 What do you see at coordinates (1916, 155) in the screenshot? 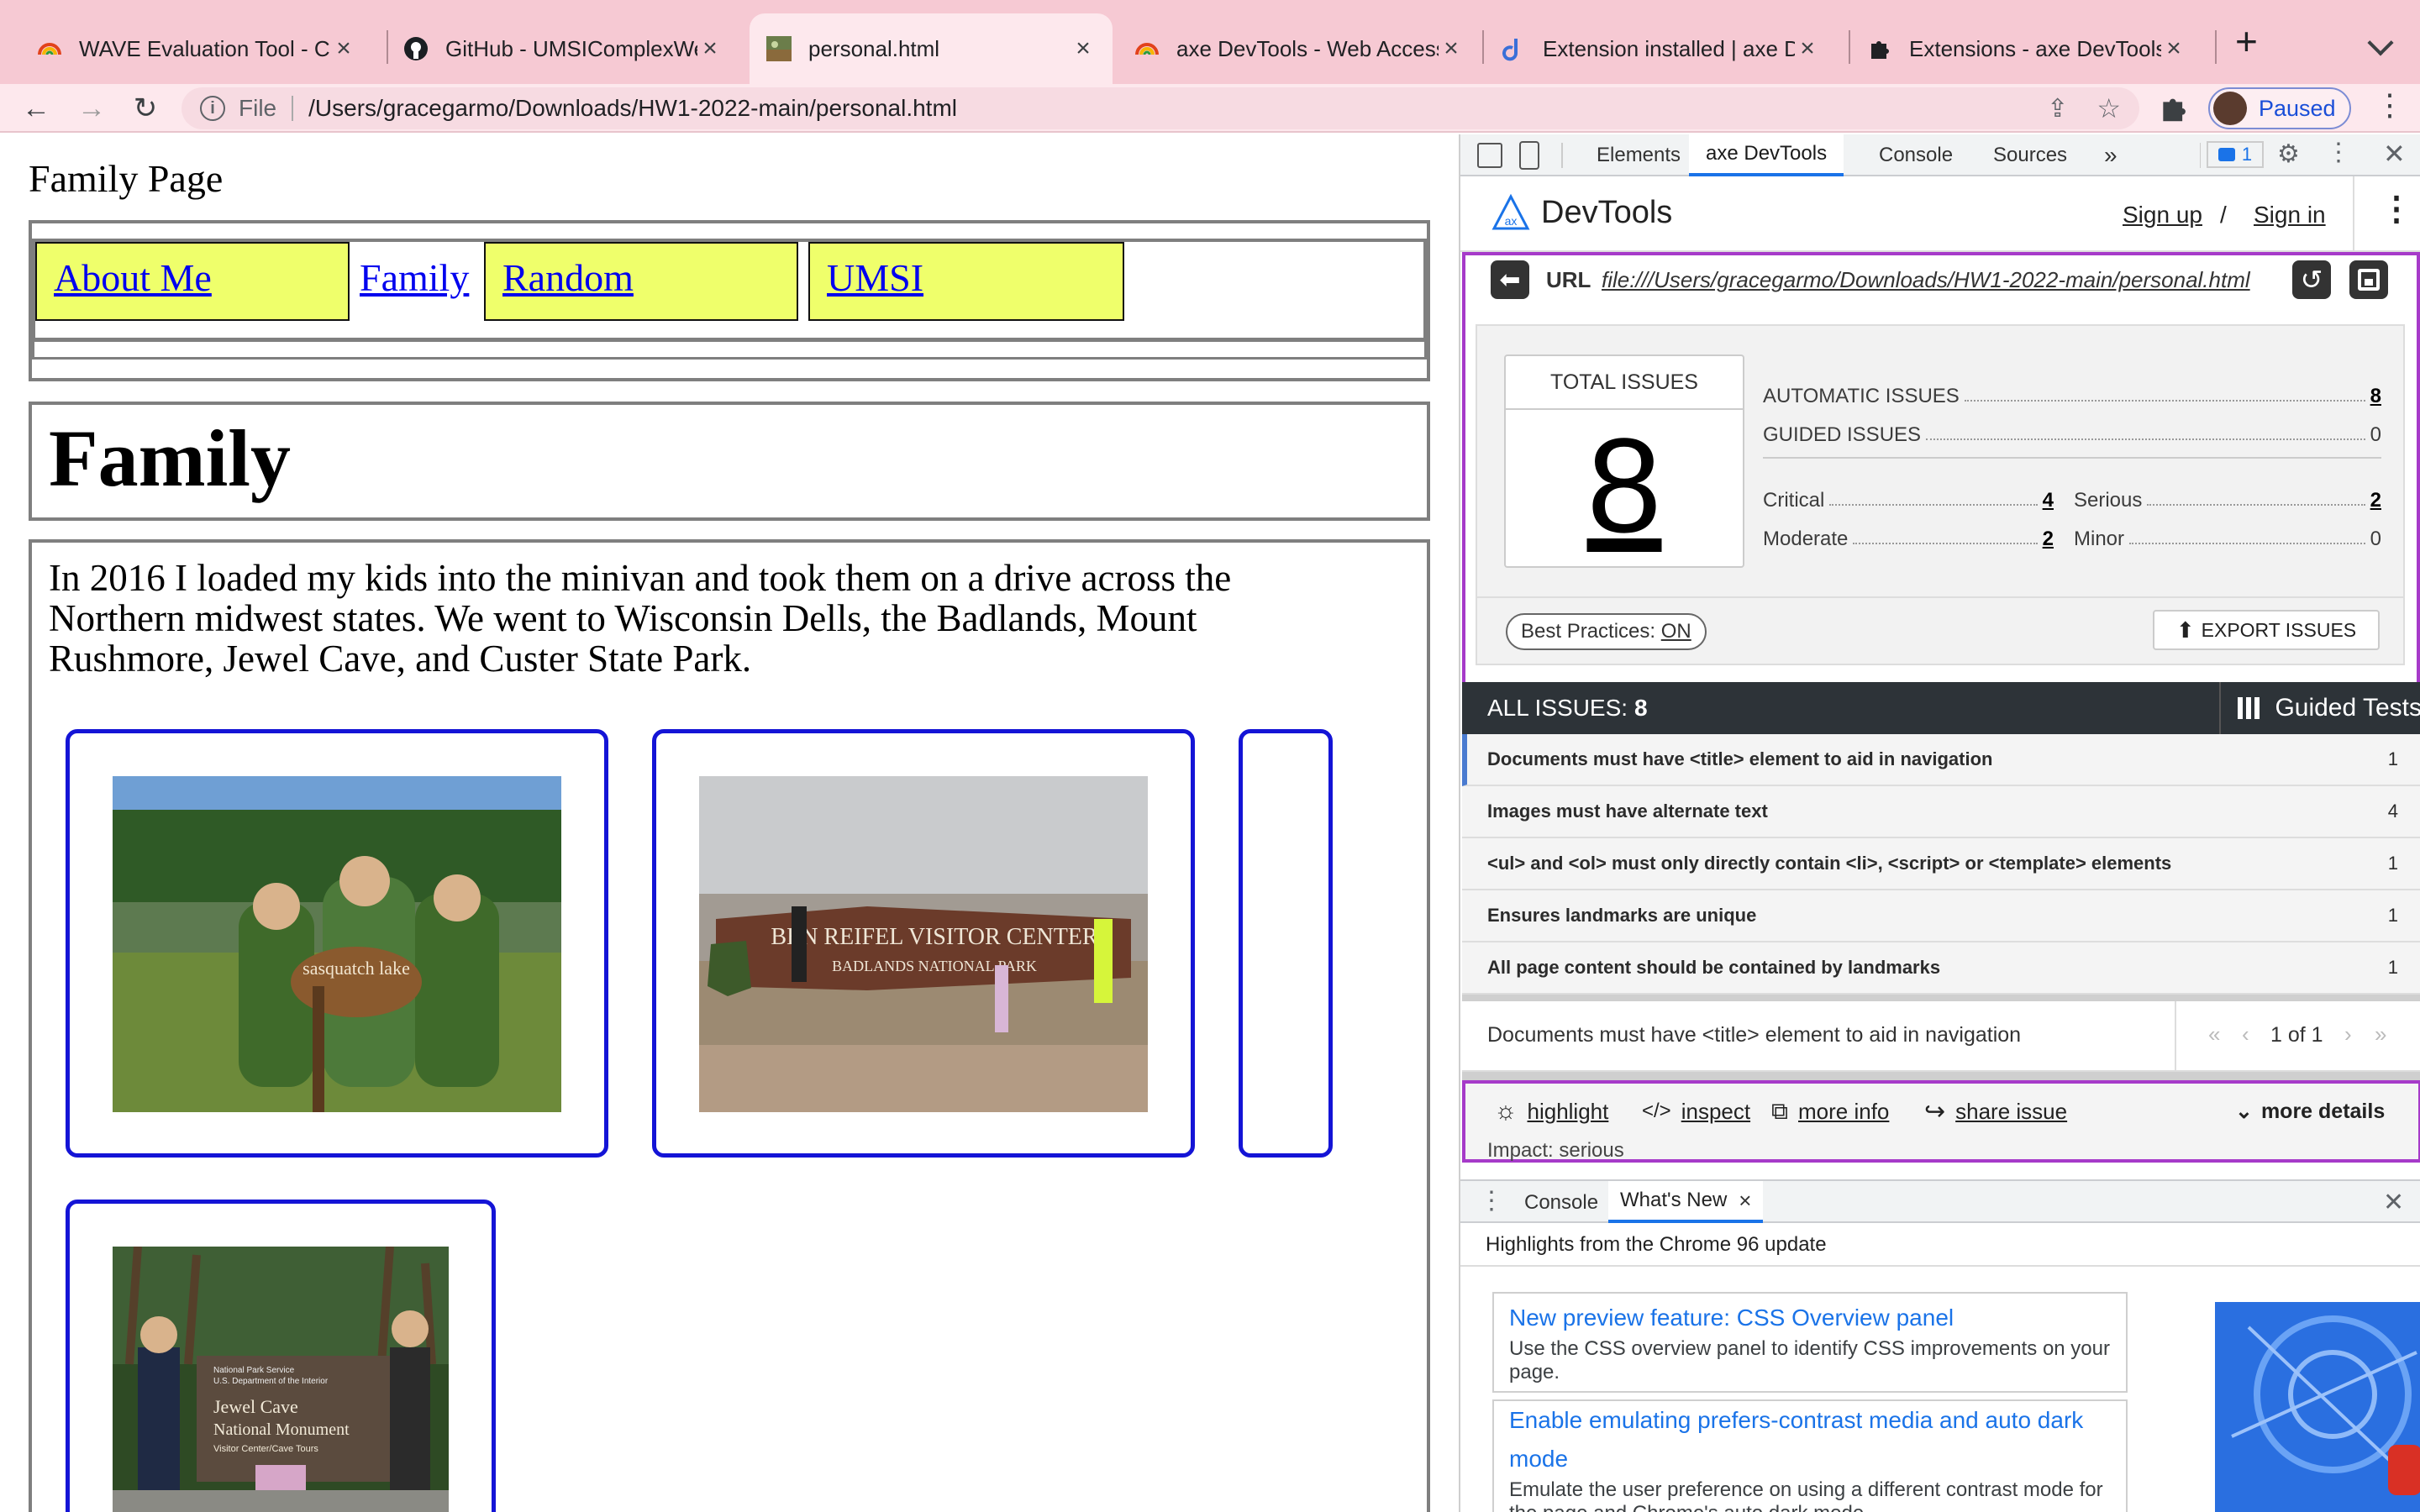
I see `devtools-tab-console: Console` at bounding box center [1916, 155].